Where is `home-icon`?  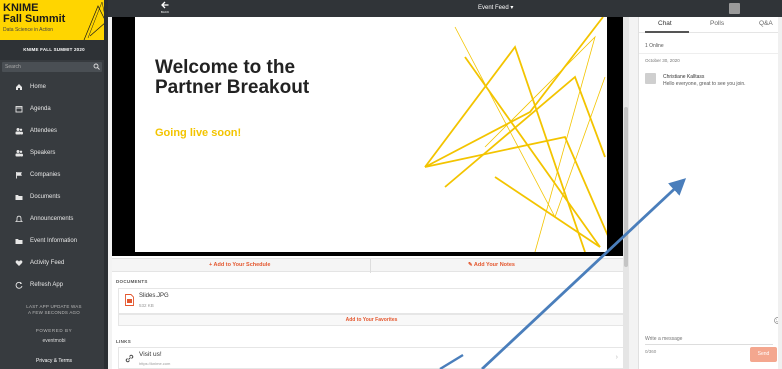 home-icon is located at coordinates (19, 87).